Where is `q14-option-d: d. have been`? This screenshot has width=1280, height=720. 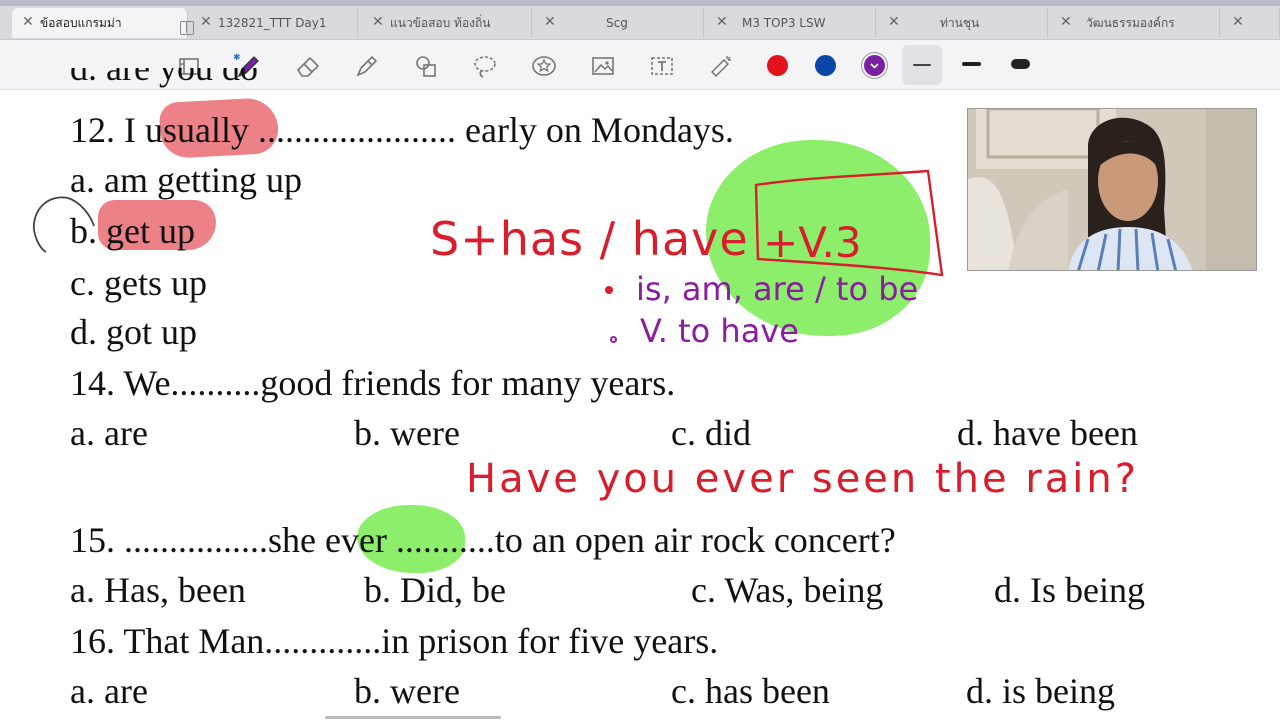
q14-option-d: d. have been is located at coordinates (1047, 433).